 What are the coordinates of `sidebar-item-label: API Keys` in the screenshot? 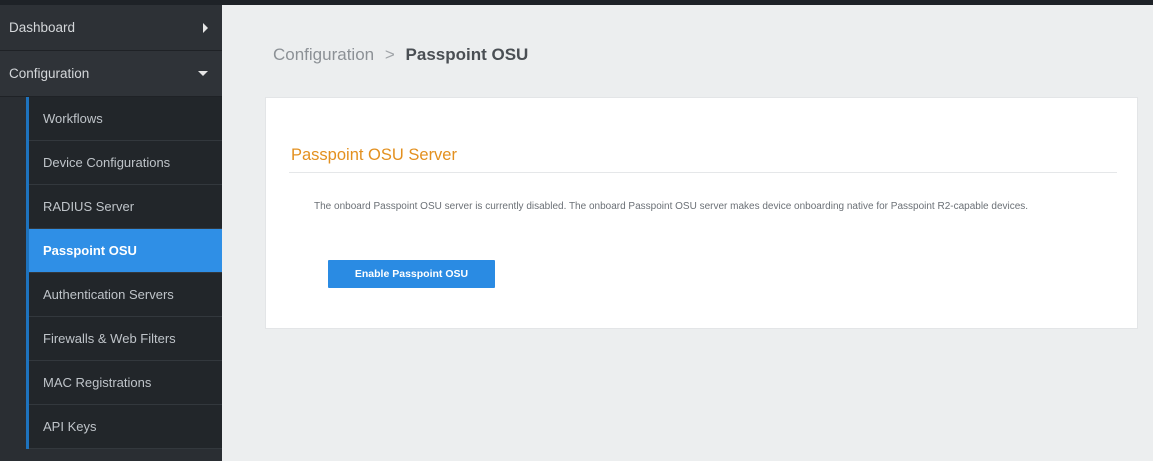 It's located at (70, 426).